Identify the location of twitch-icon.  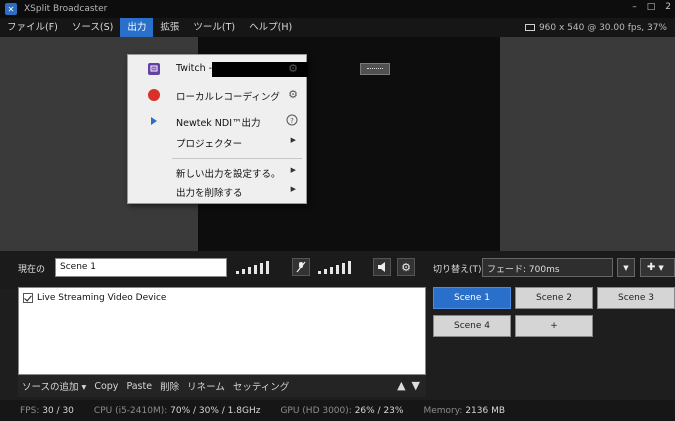
(154, 69).